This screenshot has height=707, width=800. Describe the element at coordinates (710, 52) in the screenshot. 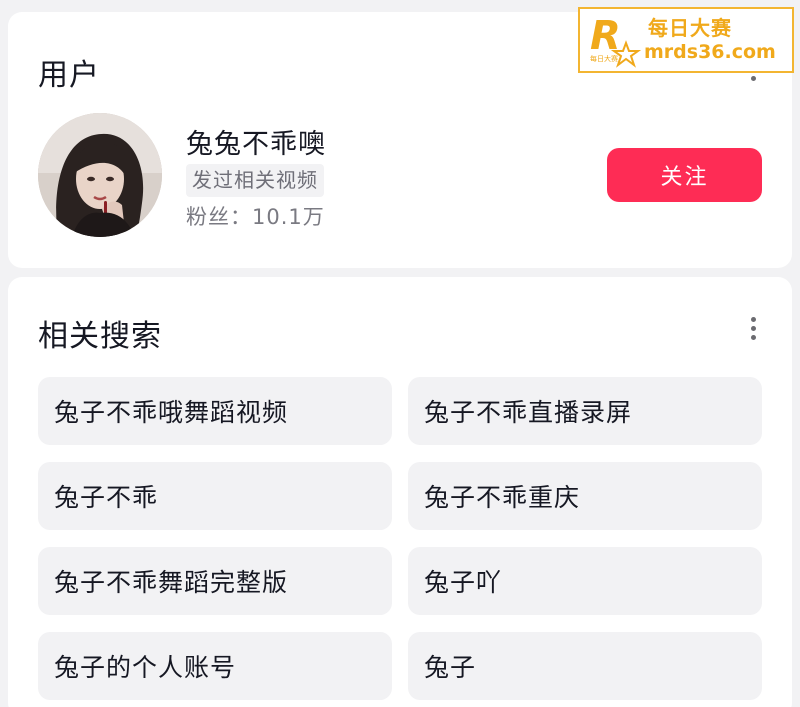

I see `watermark-url-text: mrds36.com` at that location.